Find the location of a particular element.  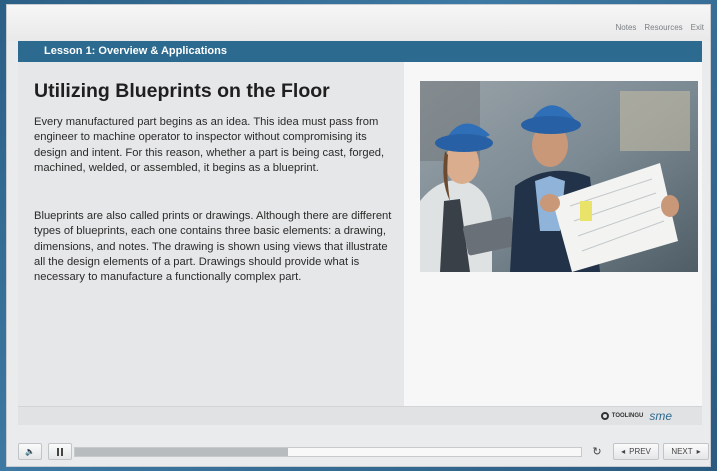

next-label: NEXT is located at coordinates (682, 451).